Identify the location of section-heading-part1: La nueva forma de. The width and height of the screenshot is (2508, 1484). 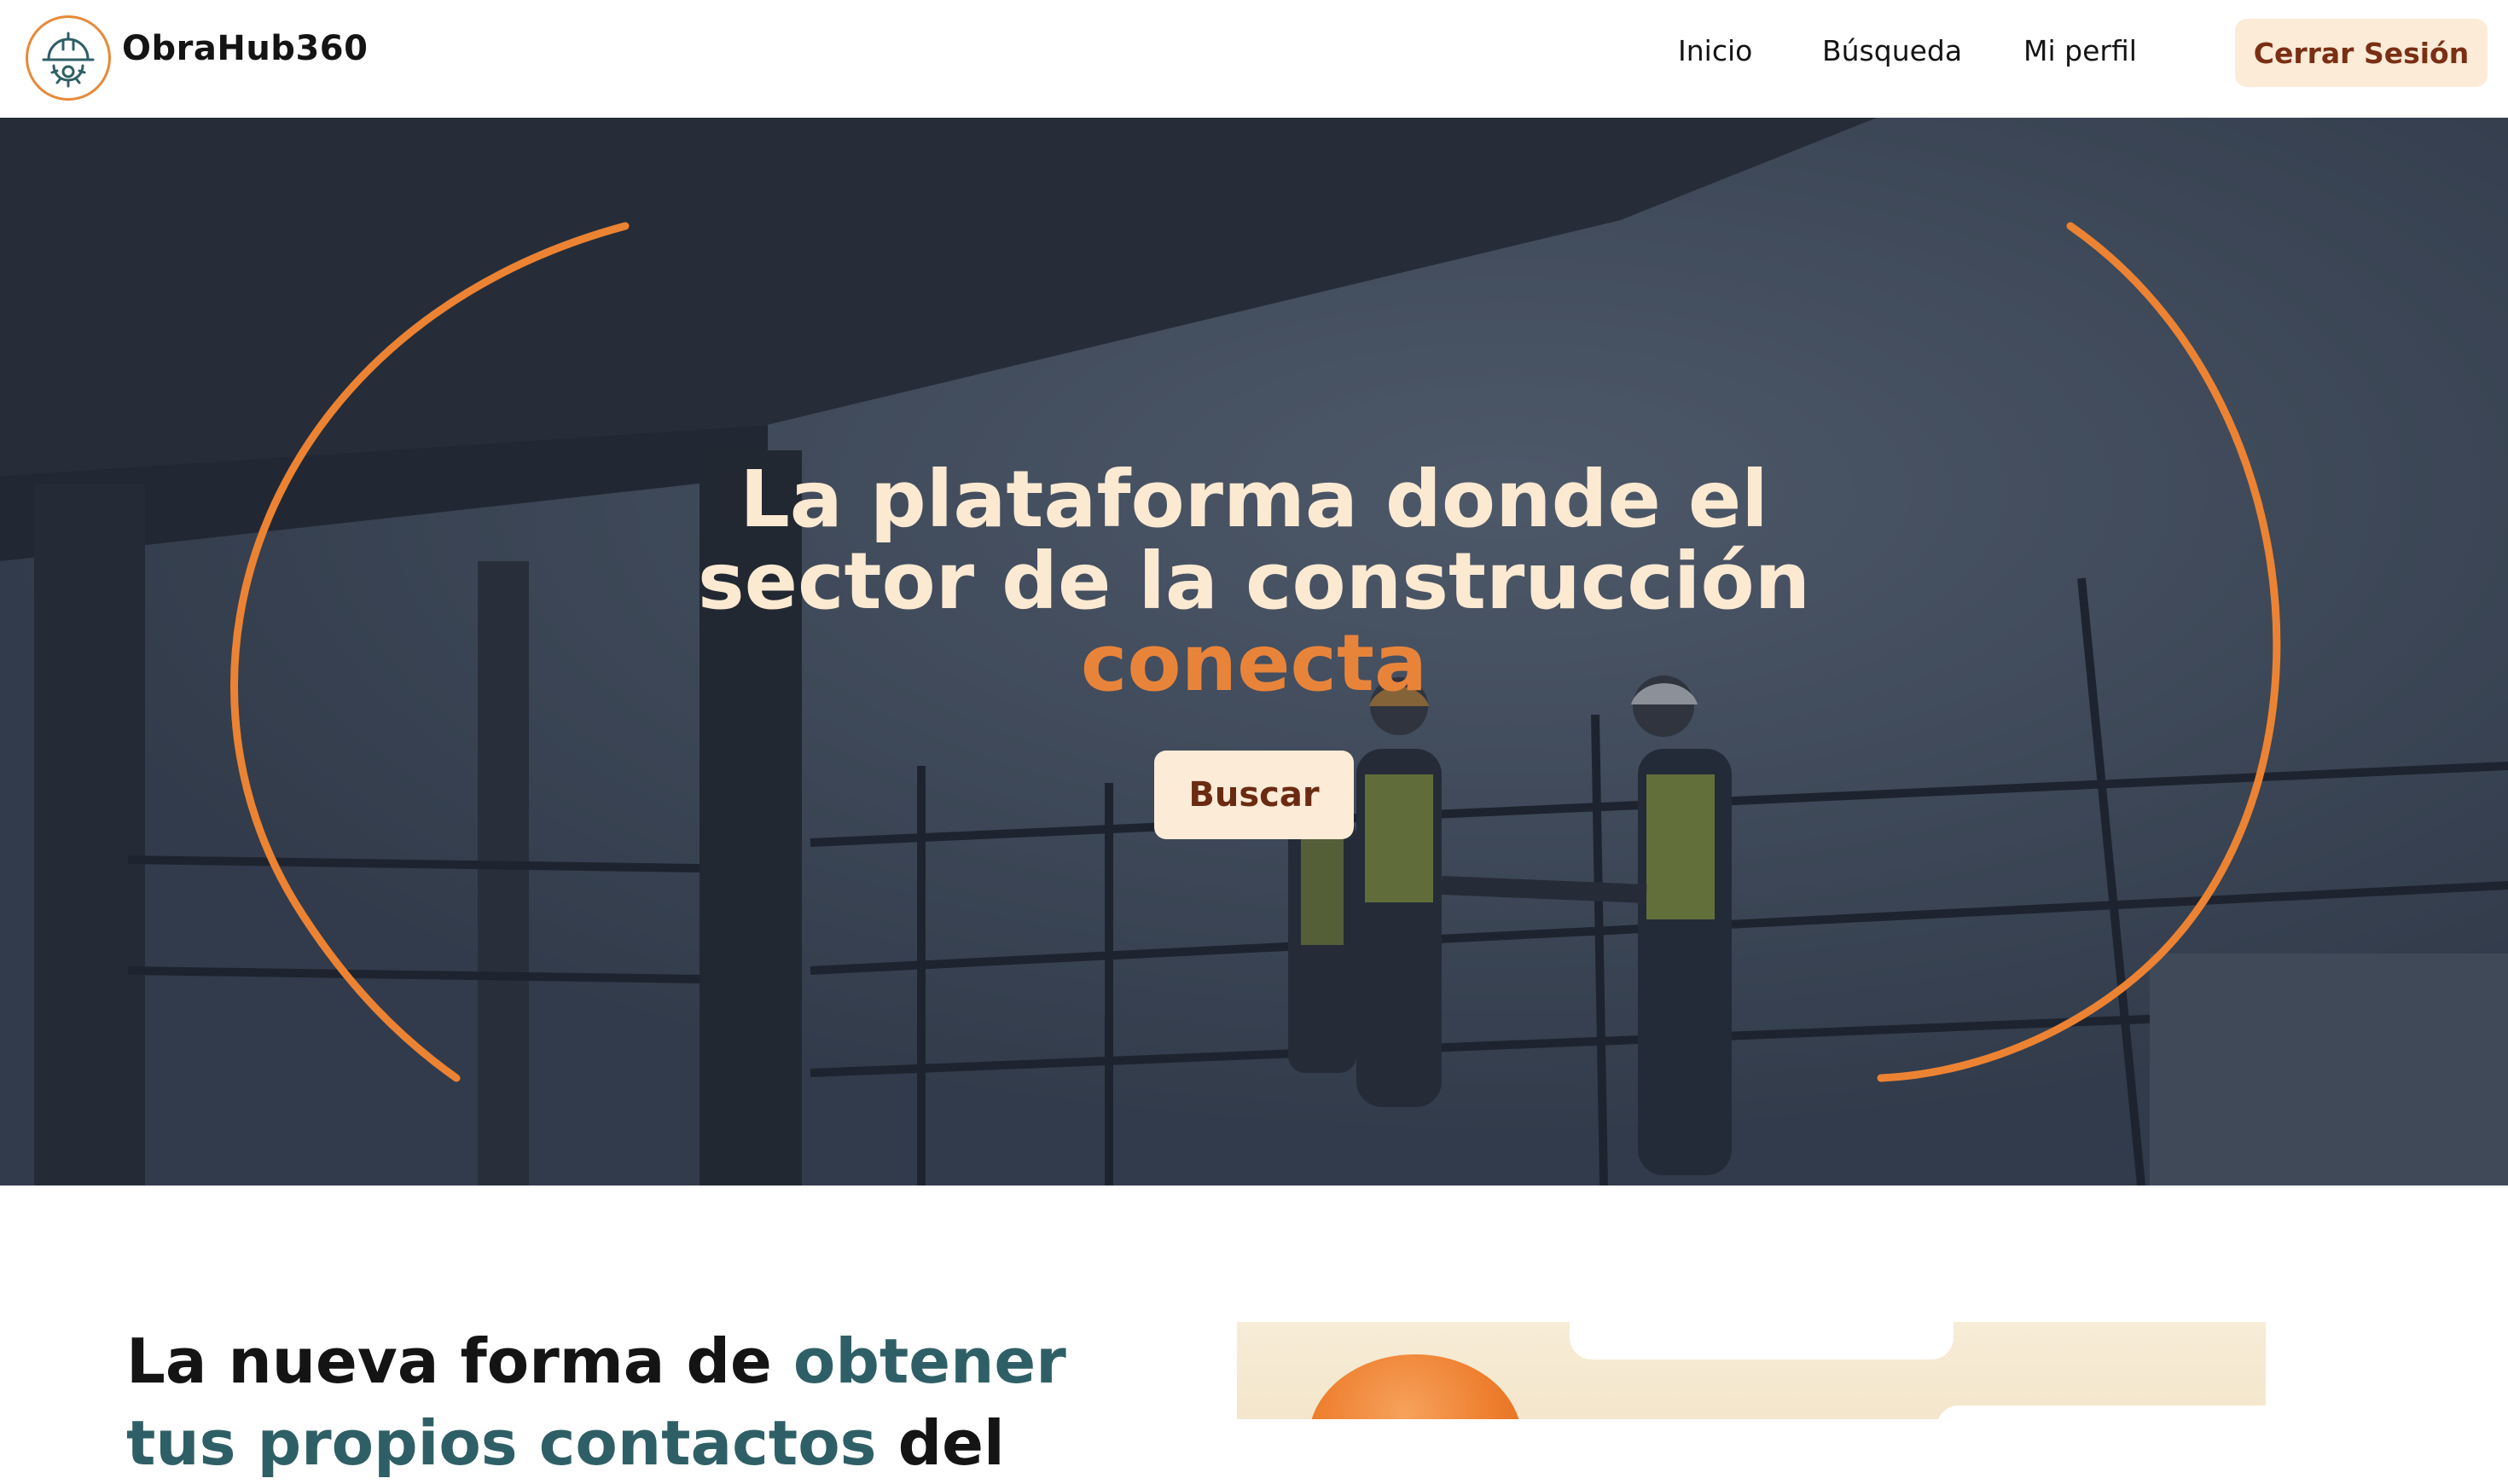
(460, 1361).